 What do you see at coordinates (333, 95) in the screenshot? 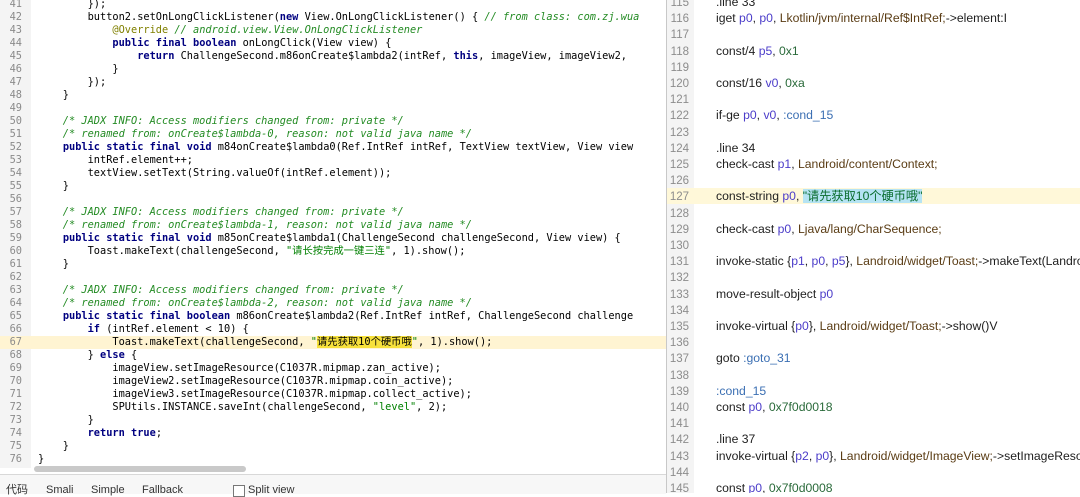
I see `java-code-line: 48 }` at bounding box center [333, 95].